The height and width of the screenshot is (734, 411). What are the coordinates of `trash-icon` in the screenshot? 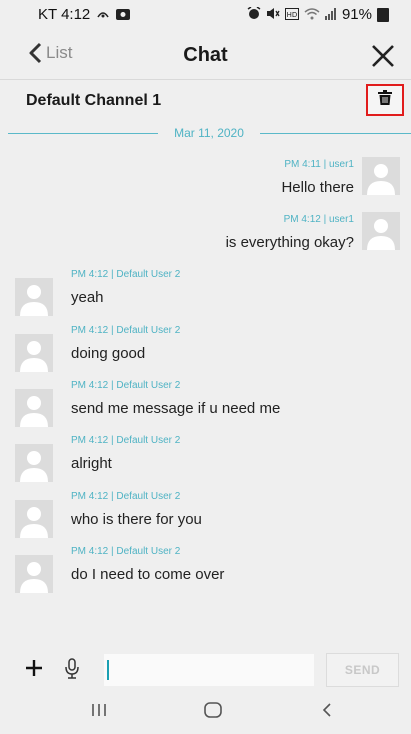 It's located at (385, 100).